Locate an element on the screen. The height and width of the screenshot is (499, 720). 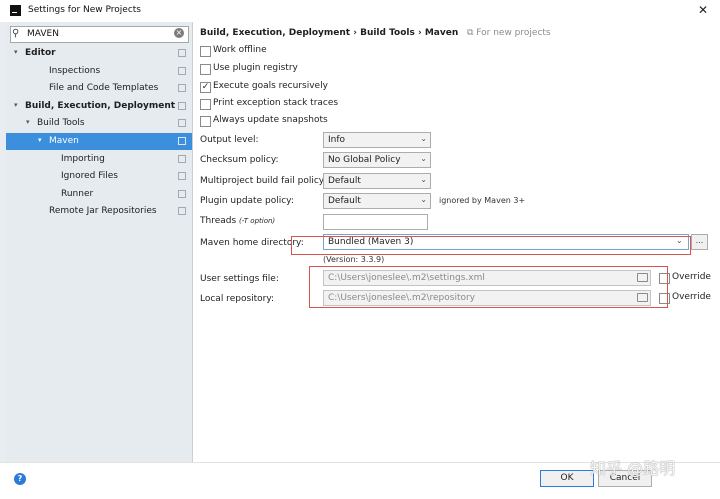
sidebar-item-label: Ignored Files is located at coordinates (89, 176).